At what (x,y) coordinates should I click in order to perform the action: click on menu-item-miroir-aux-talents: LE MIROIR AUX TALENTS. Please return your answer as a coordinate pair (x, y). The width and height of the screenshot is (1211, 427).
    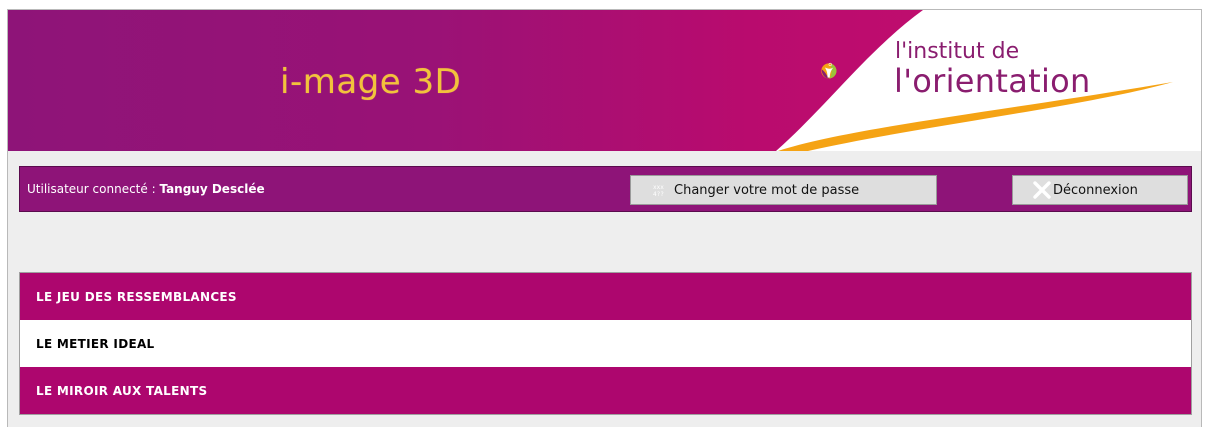
    Looking at the image, I should click on (605, 390).